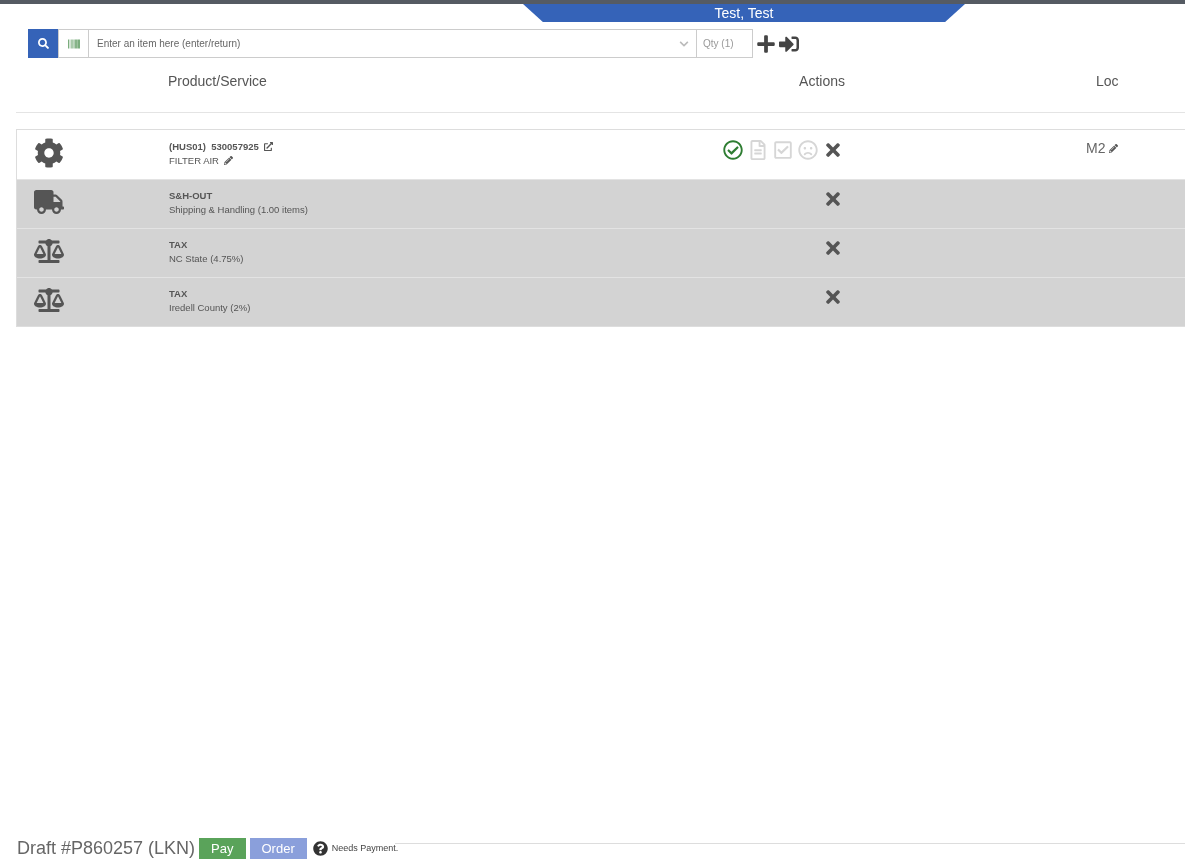 This screenshot has width=1185, height=863. I want to click on item-description: Iredell County (2%), so click(210, 307).